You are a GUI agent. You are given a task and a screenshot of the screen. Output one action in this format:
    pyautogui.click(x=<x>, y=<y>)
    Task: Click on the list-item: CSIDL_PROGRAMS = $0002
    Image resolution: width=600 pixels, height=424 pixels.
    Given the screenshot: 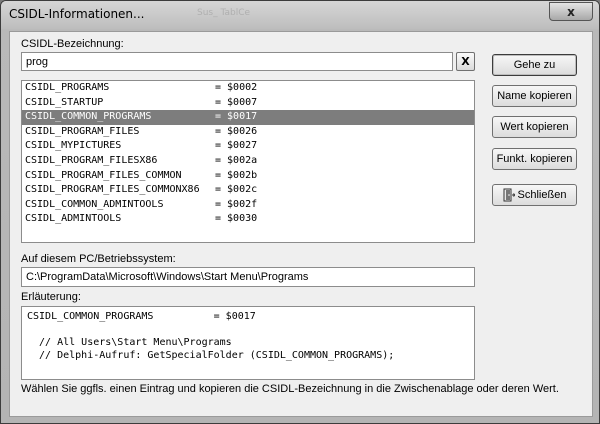 What is the action you would take?
    pyautogui.click(x=248, y=88)
    